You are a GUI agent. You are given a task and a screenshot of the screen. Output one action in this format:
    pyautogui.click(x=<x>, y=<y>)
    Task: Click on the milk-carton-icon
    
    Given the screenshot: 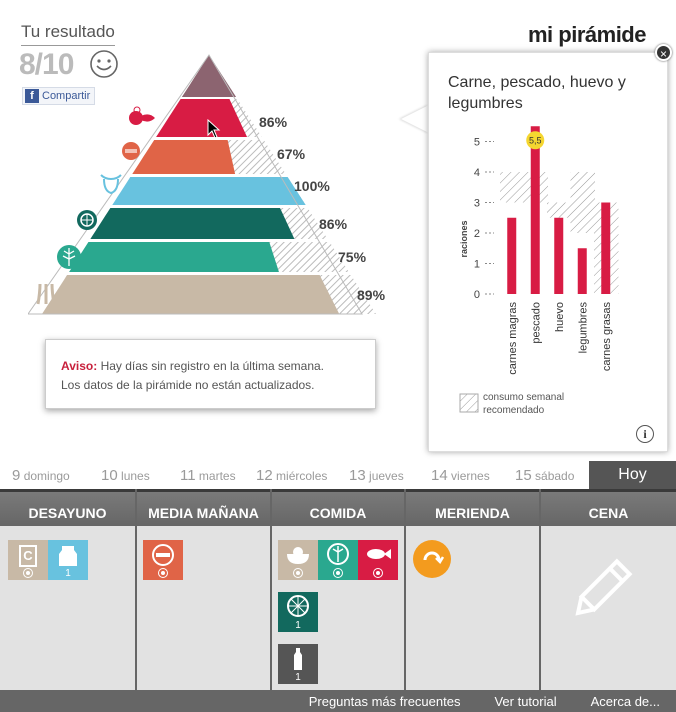 What is the action you would take?
    pyautogui.click(x=68, y=556)
    